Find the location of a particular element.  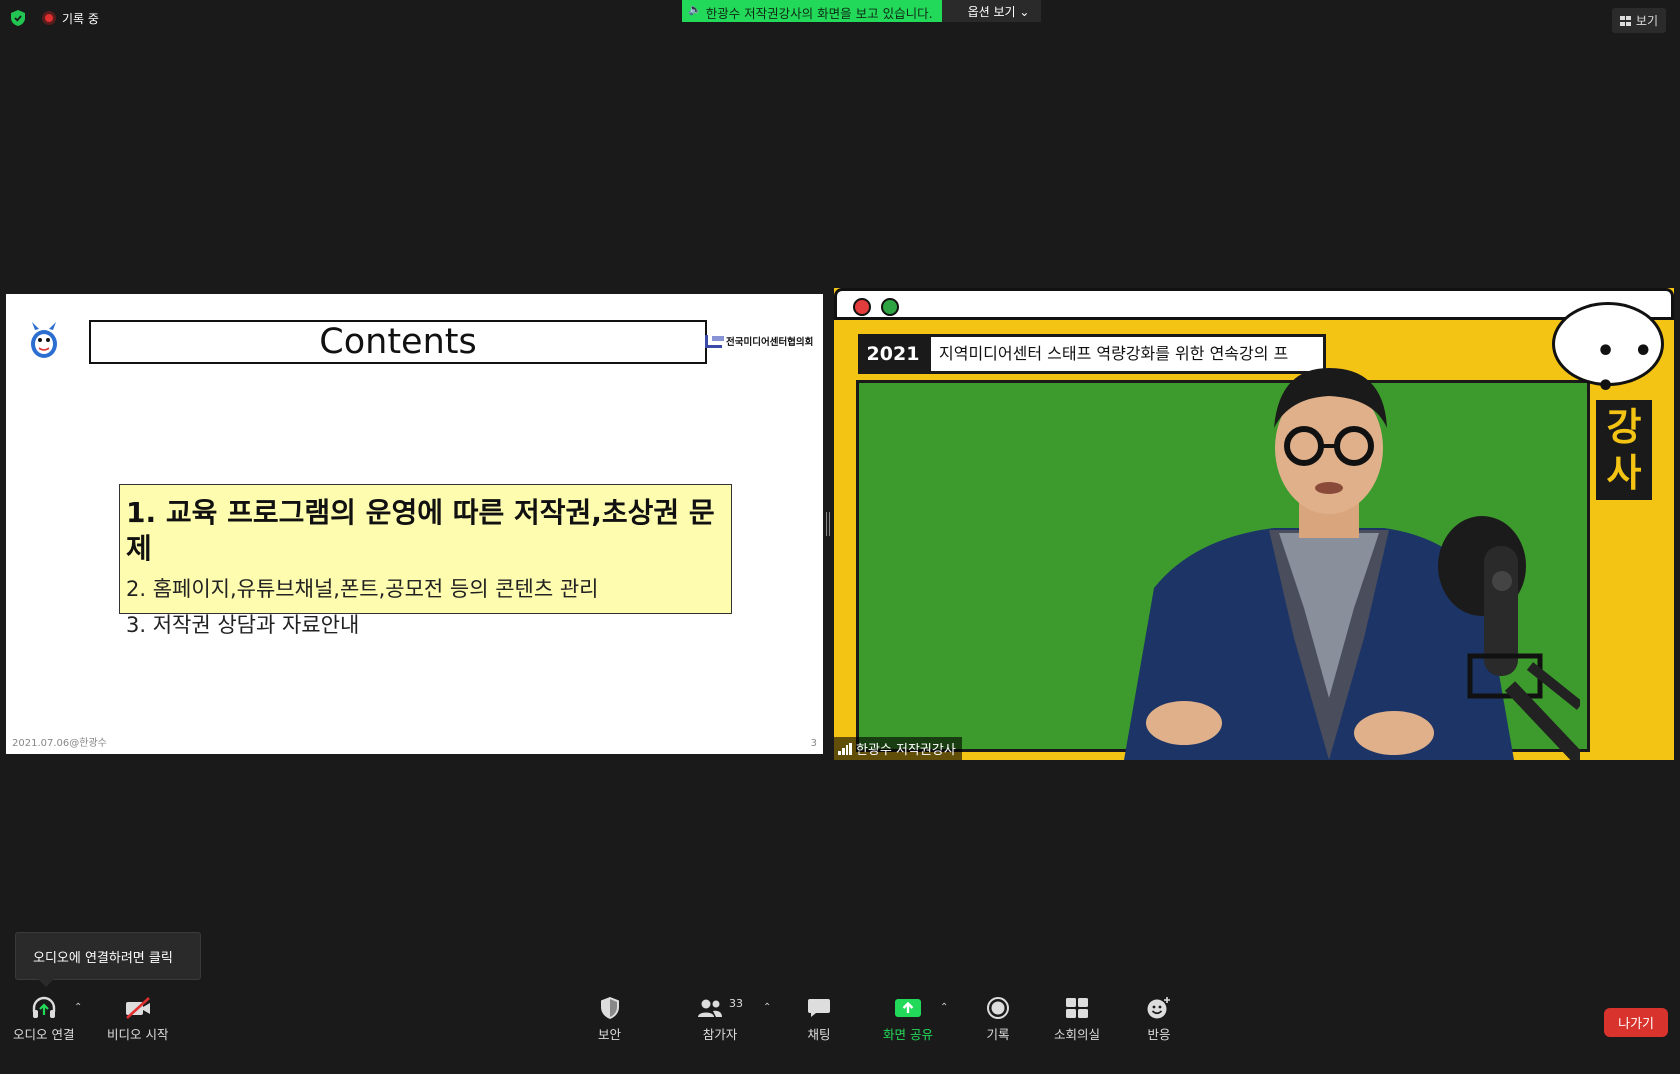

org-logo: 전국미디어센터협의회 is located at coordinates (759, 341).